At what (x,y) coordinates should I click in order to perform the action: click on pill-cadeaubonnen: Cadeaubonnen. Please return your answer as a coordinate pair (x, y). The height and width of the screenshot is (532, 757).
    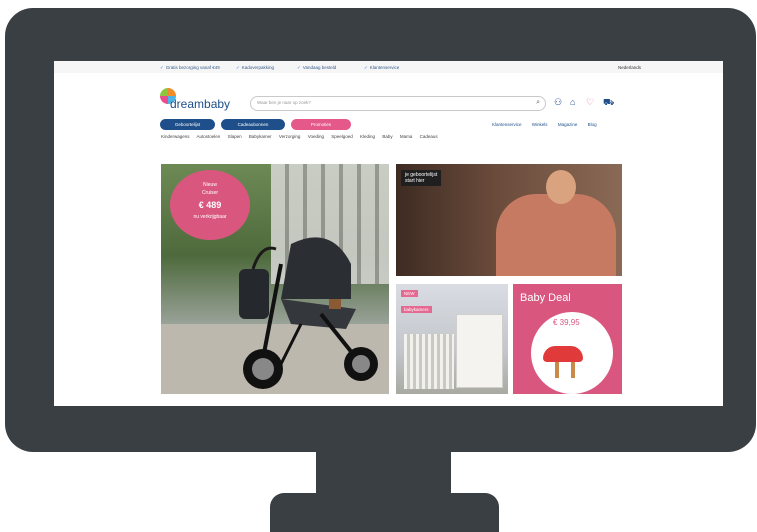
    Looking at the image, I should click on (253, 124).